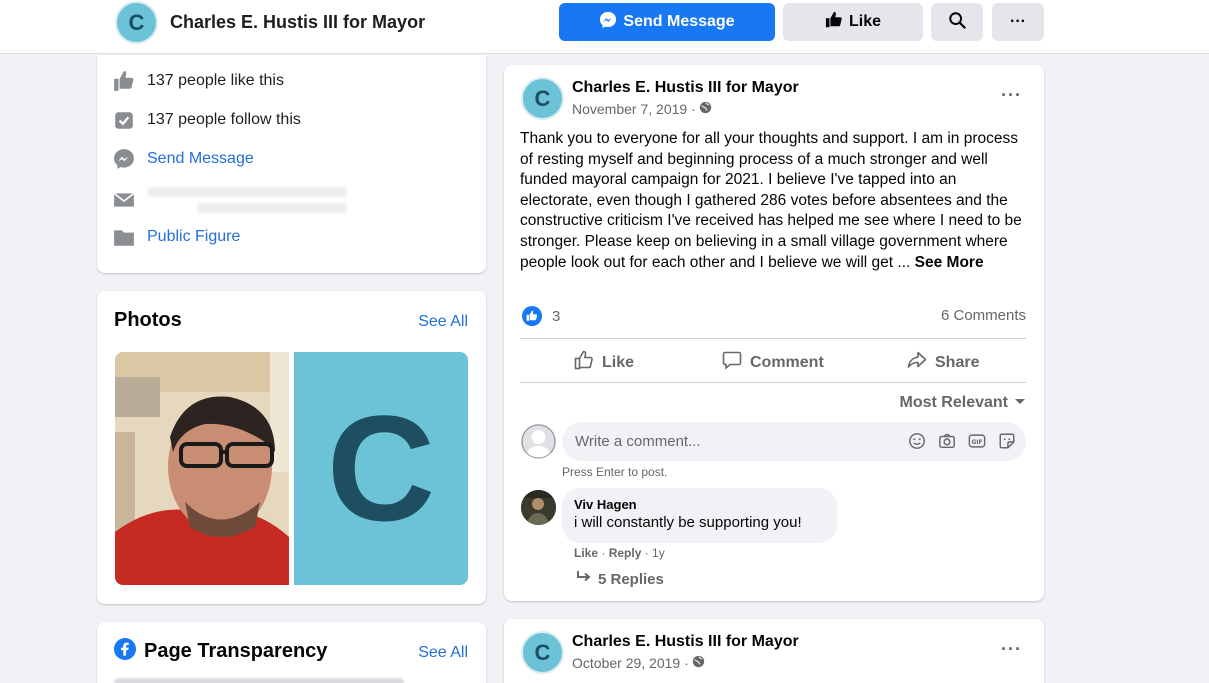 The width and height of the screenshot is (1209, 683). I want to click on post-date-text: November 7, 2019 ·, so click(634, 109).